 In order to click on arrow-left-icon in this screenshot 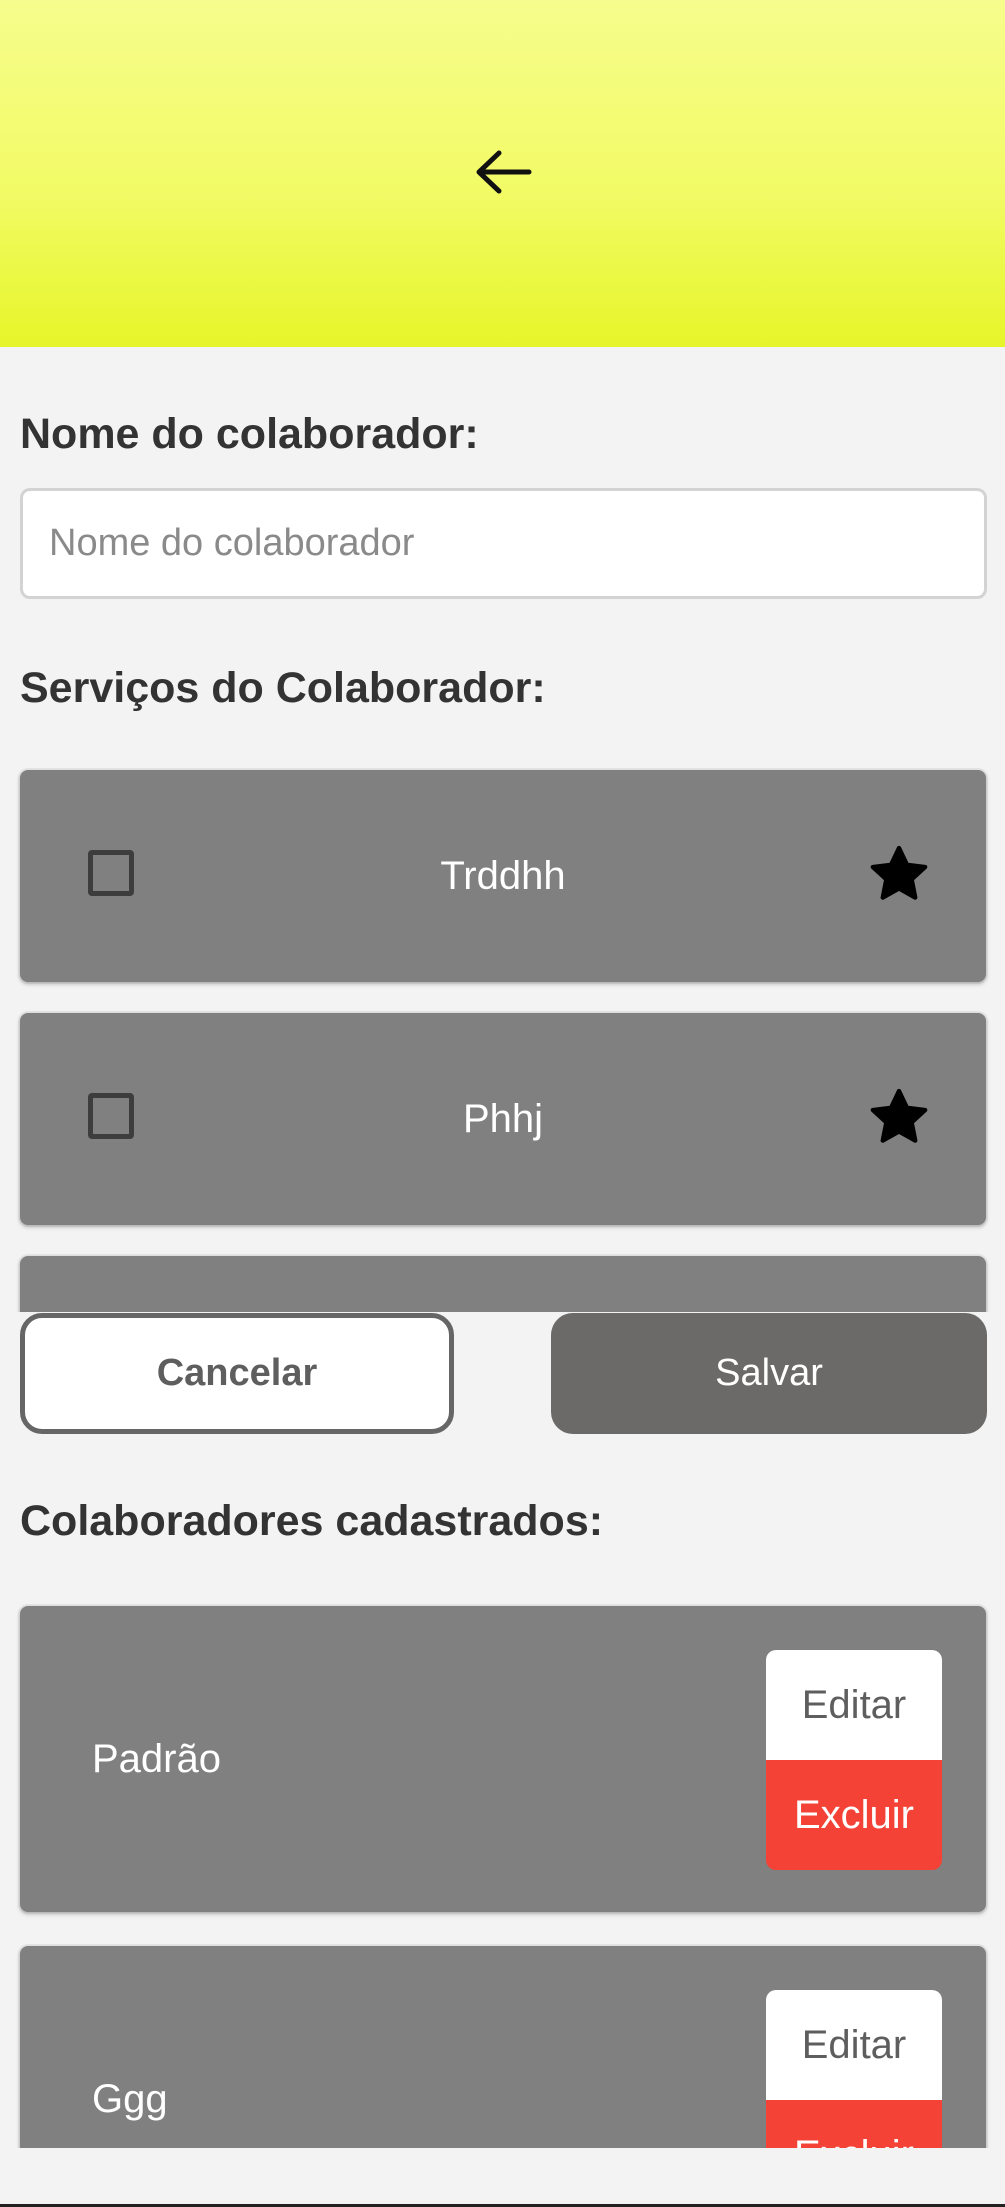, I will do `click(504, 172)`.